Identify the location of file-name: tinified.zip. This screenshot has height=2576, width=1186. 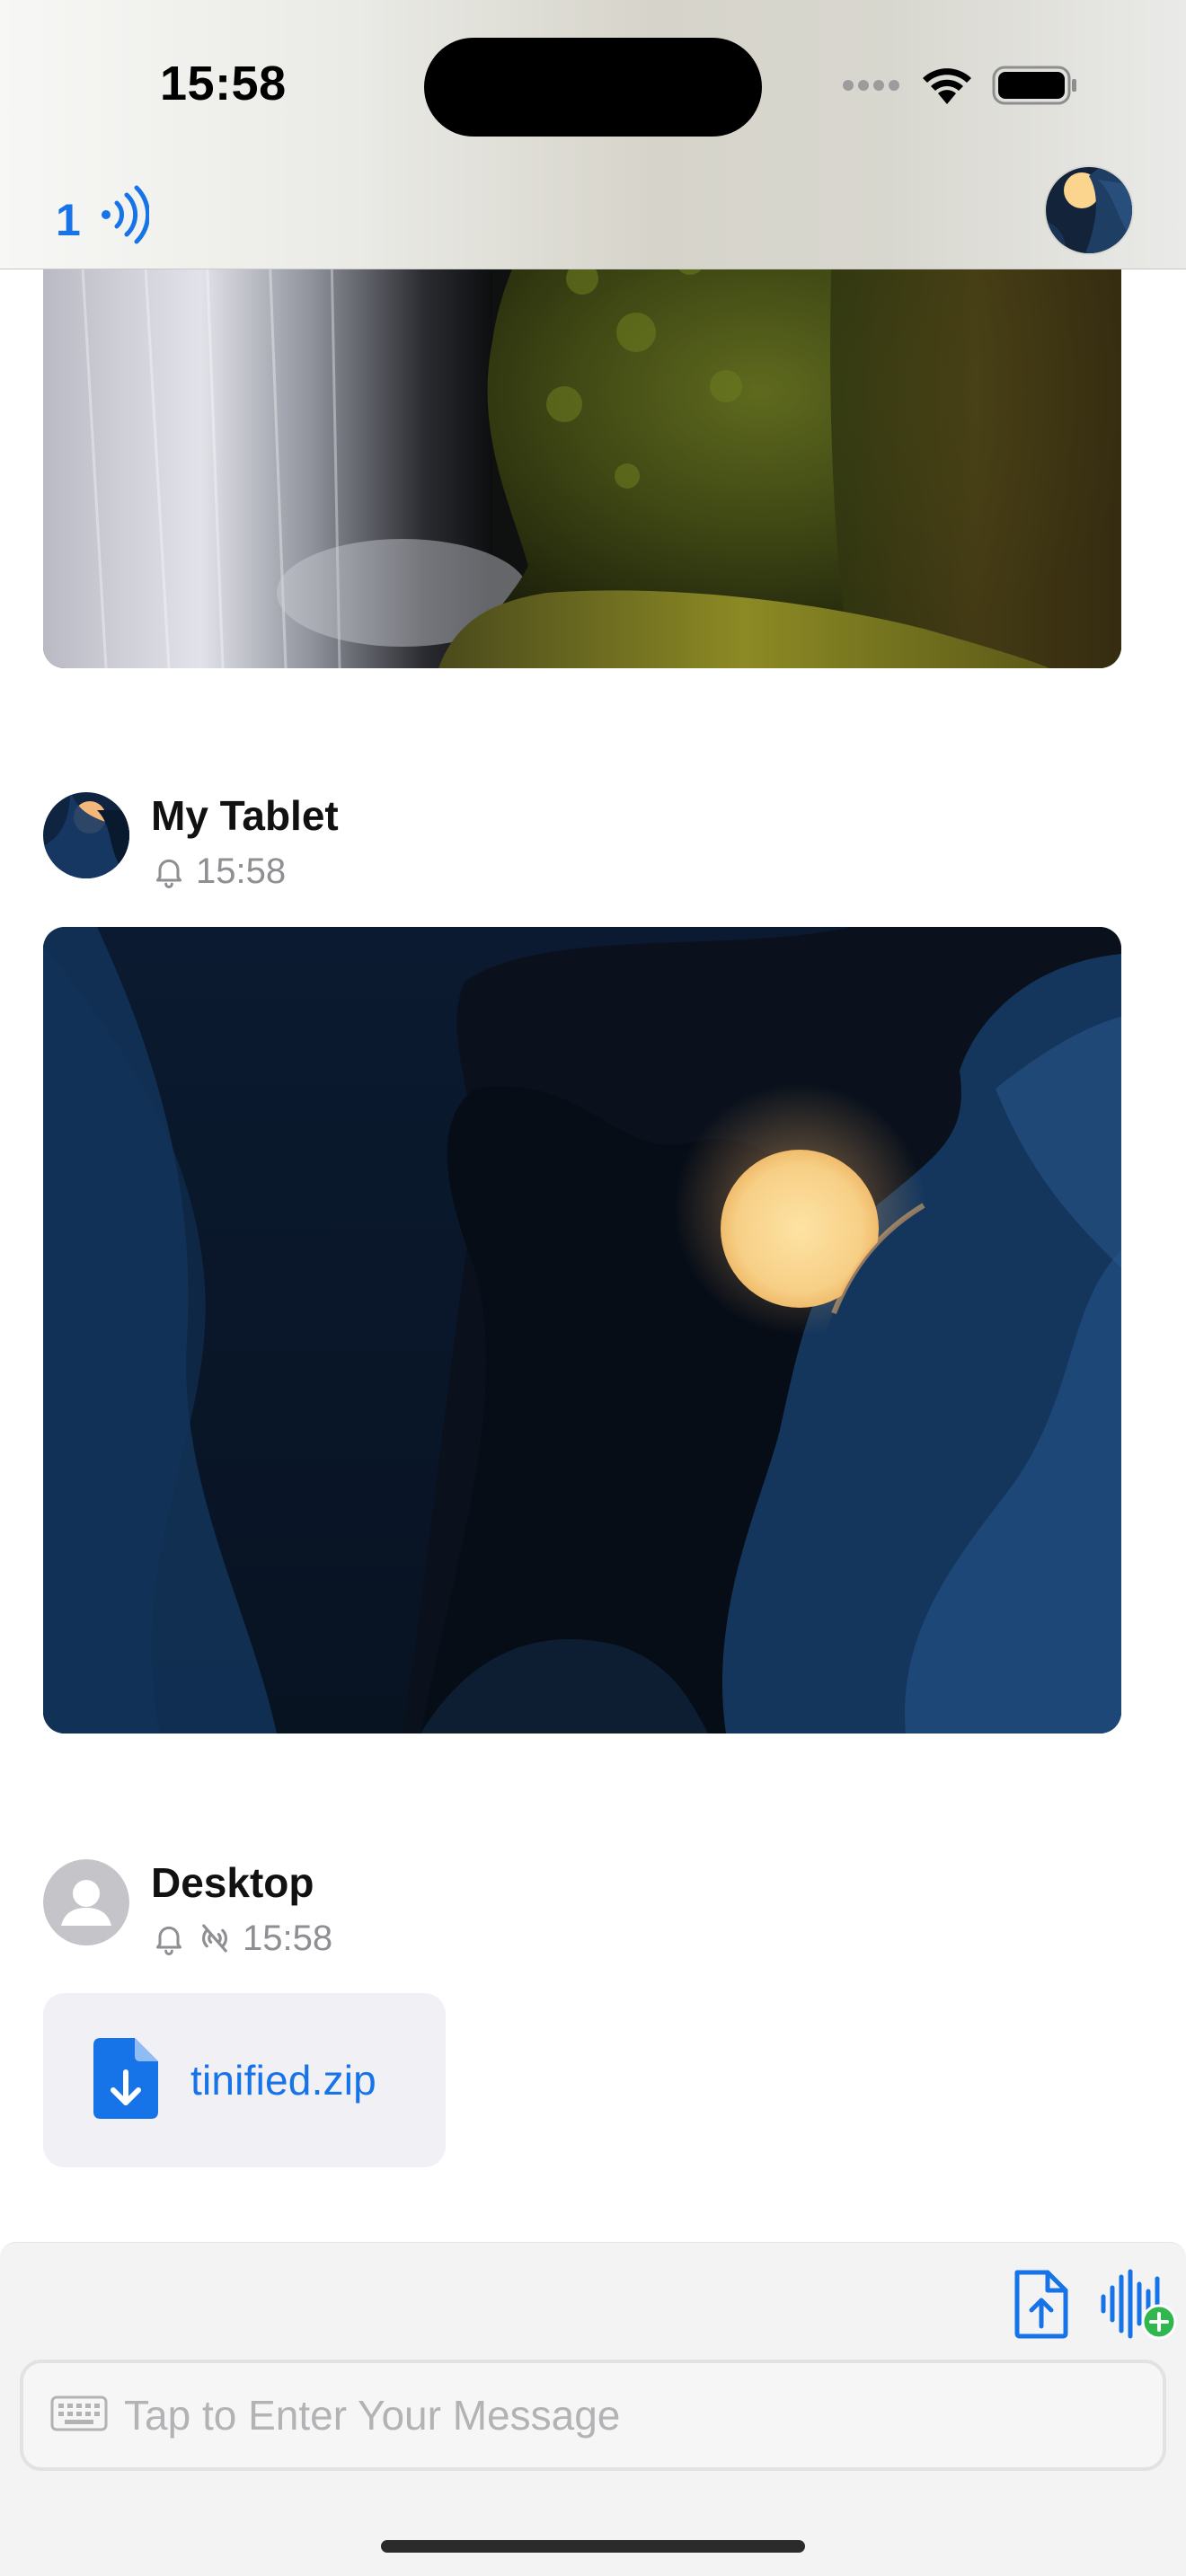
(283, 2080).